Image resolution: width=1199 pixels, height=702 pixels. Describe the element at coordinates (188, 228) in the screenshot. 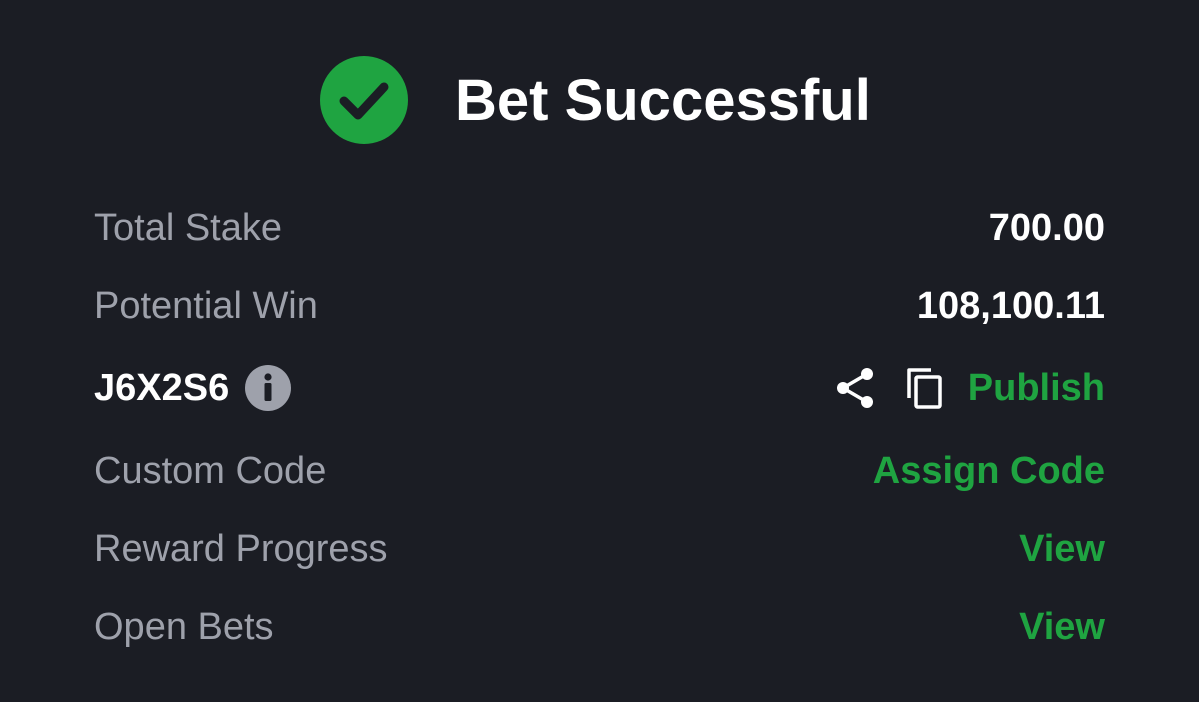

I see `total-stake-label: Total Stake` at that location.